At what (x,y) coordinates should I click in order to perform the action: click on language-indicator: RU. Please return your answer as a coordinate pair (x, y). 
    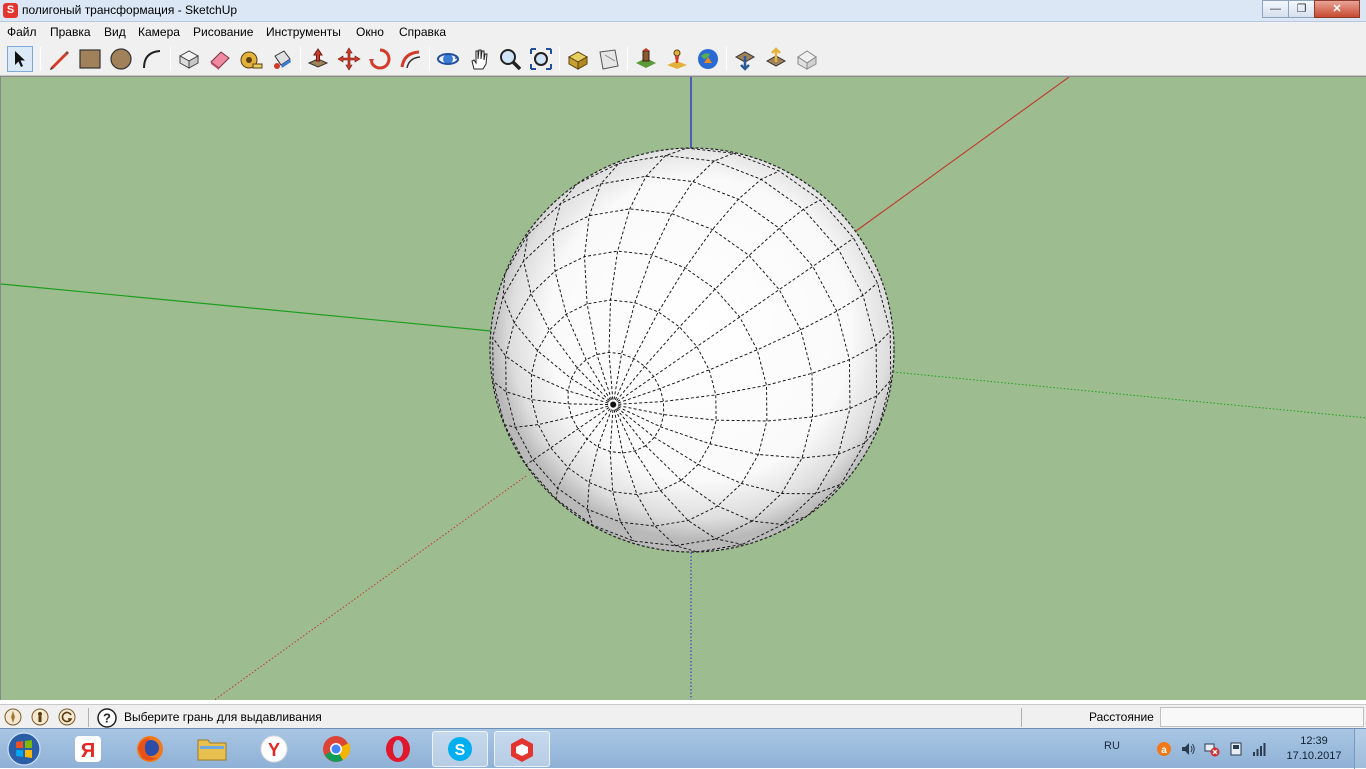
    Looking at the image, I should click on (1112, 746).